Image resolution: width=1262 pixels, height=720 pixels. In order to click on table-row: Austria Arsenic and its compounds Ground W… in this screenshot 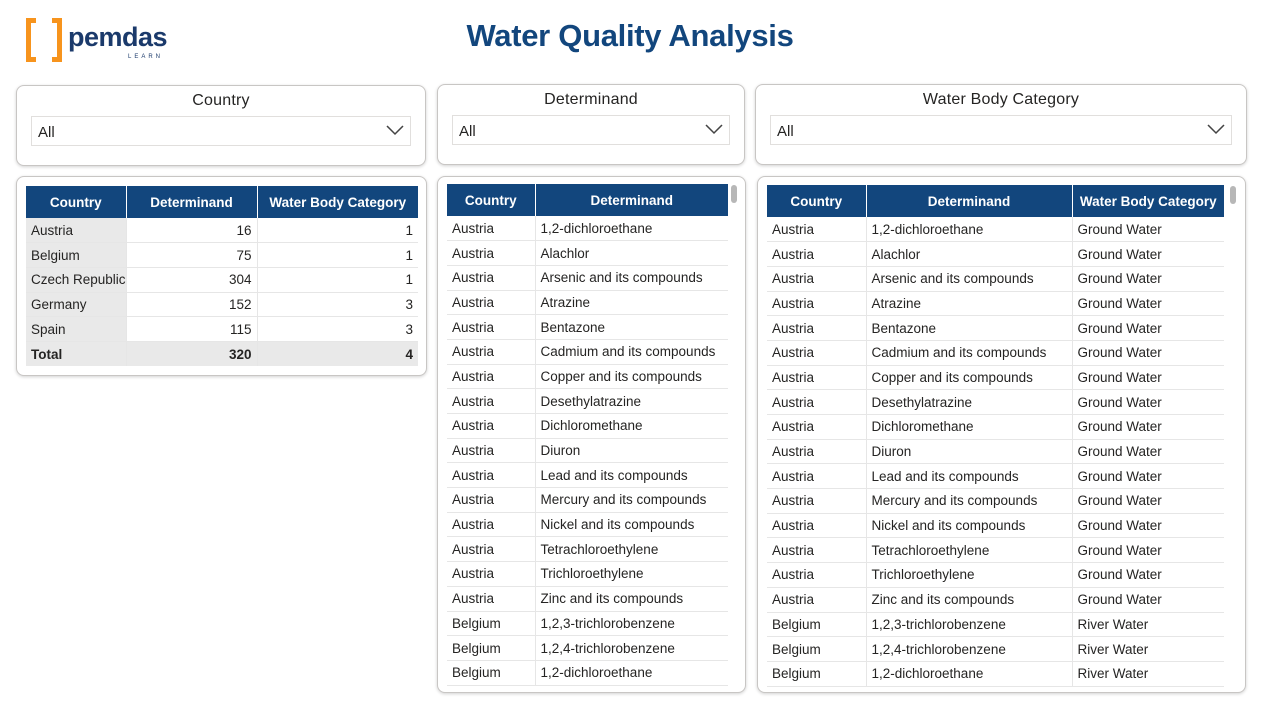, I will do `click(995, 279)`.